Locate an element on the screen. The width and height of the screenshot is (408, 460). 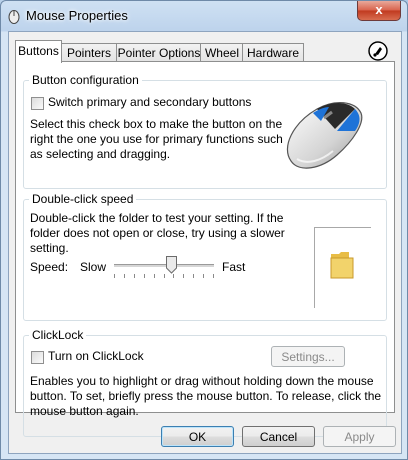
mouse-app-icon is located at coordinates (14, 17).